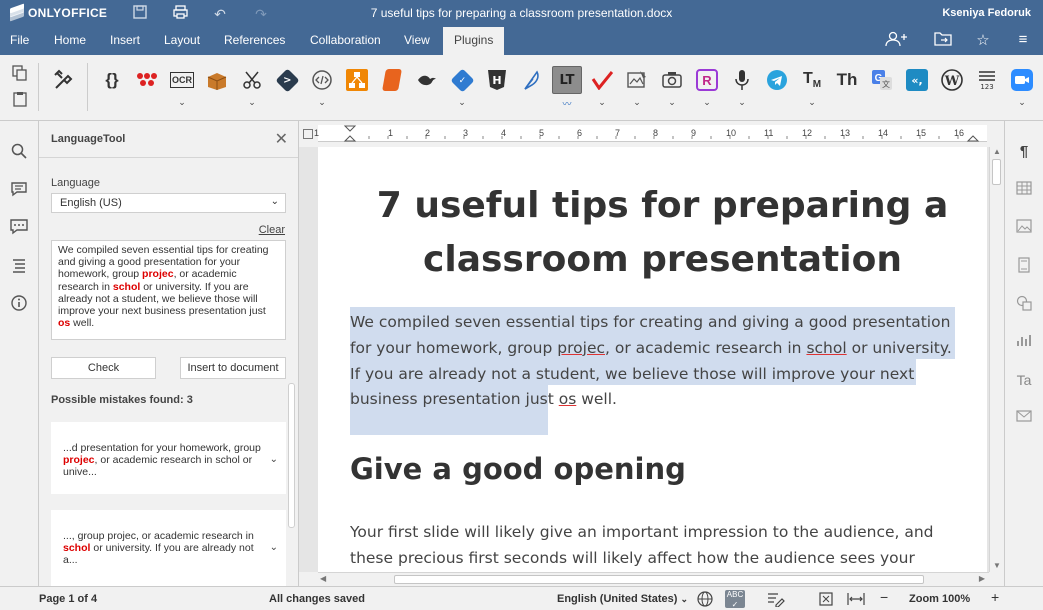 Image resolution: width=1043 pixels, height=610 pixels. Describe the element at coordinates (427, 80) in the screenshot. I see `glavred-bird-icon` at that location.